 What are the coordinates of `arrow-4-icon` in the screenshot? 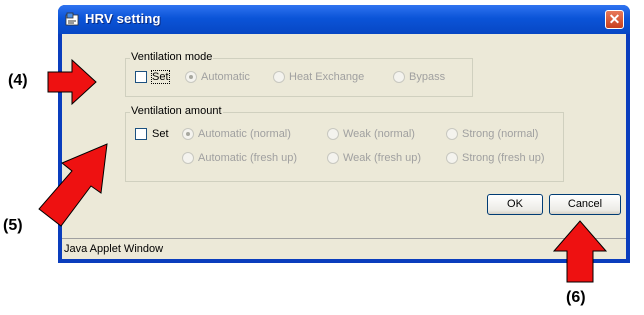 It's located at (72, 82).